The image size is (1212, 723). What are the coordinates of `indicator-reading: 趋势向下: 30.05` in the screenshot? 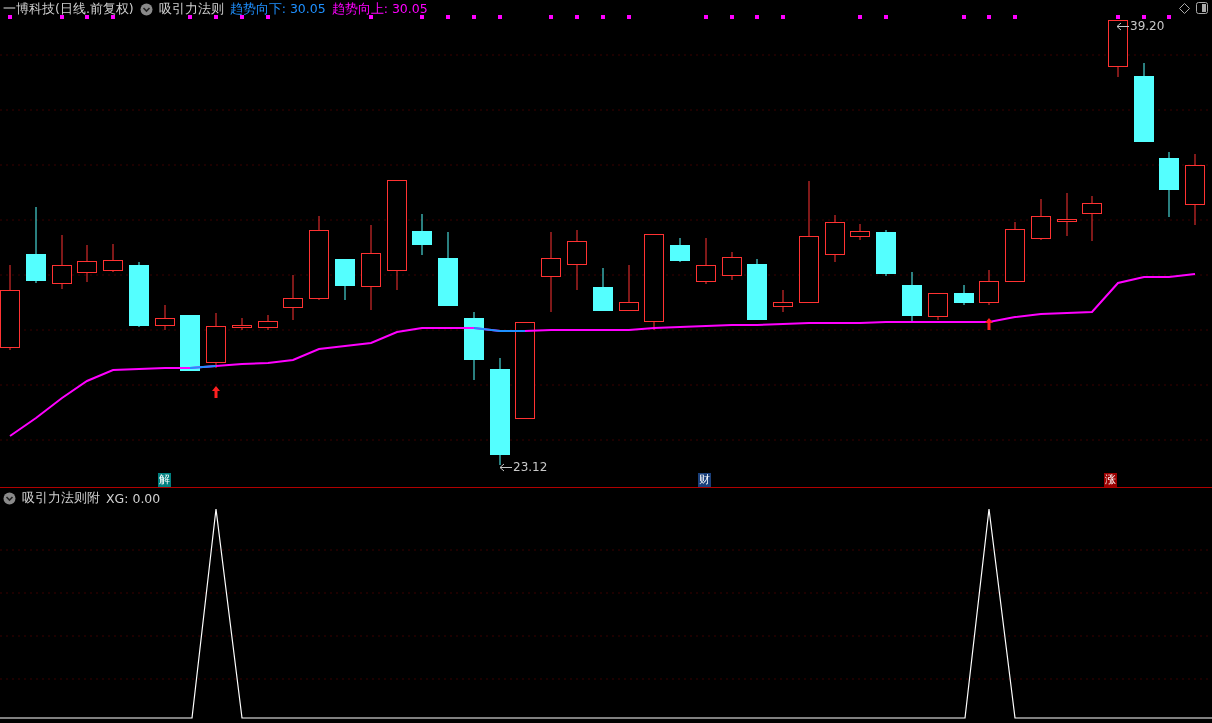 It's located at (277, 9).